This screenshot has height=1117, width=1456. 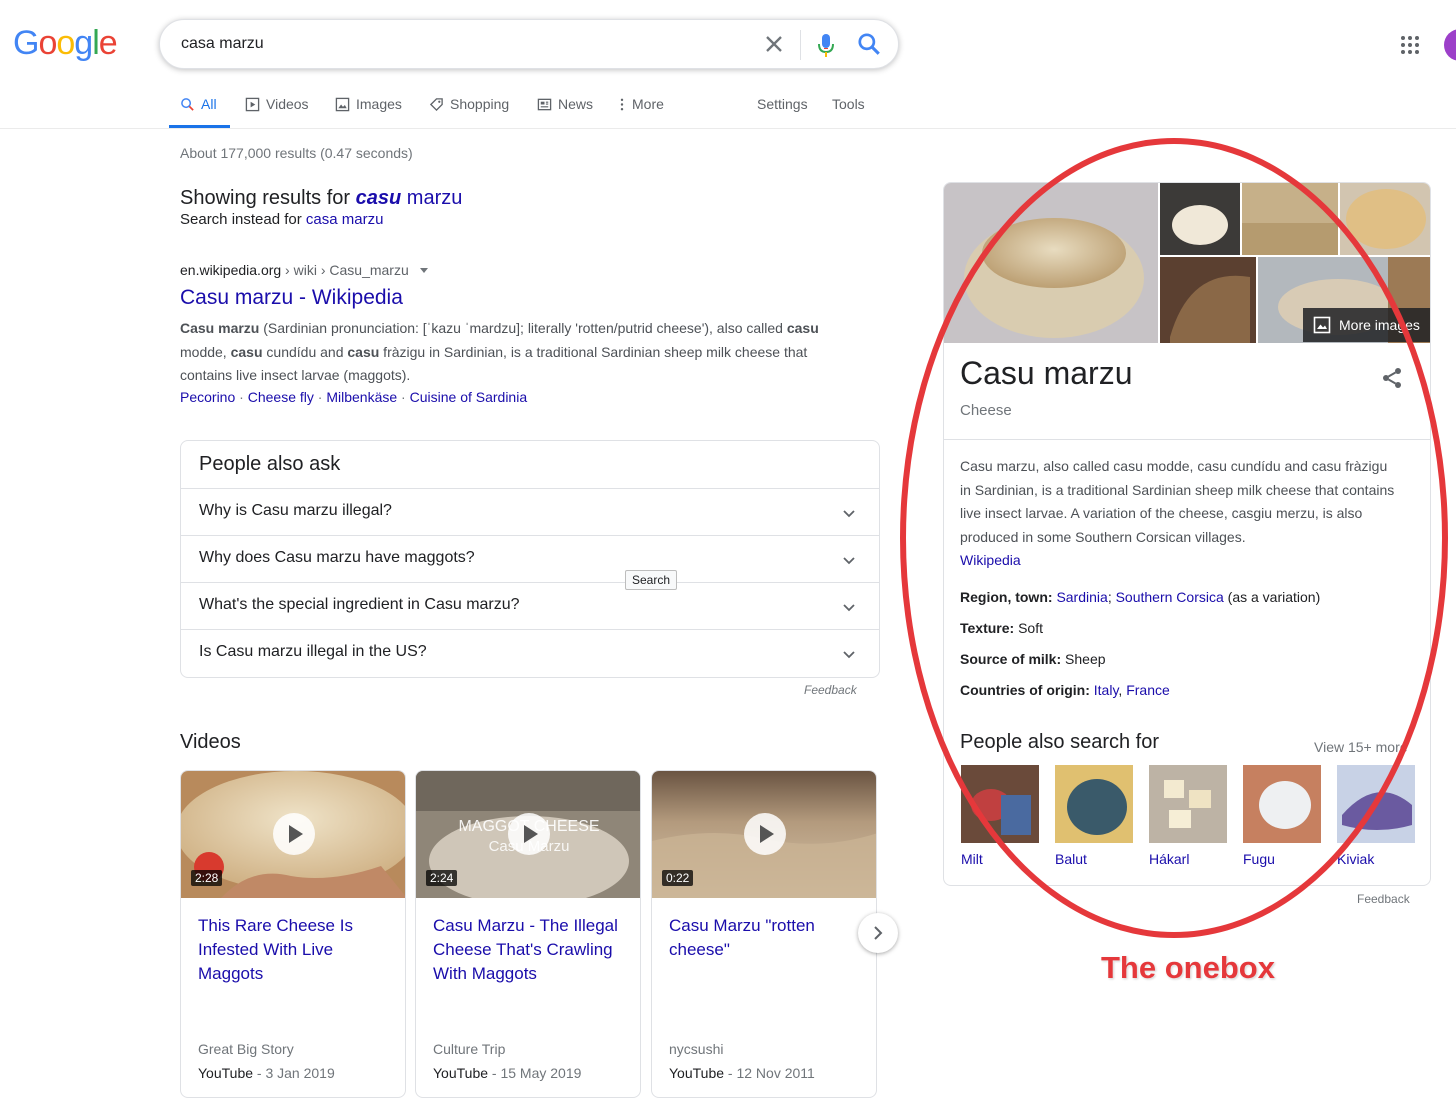 I want to click on paa-feedback-link: Feedback, so click(x=830, y=690).